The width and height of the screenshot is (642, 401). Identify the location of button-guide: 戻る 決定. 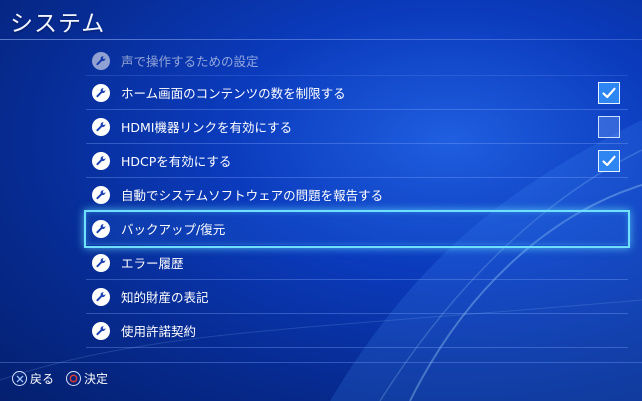
(66, 378).